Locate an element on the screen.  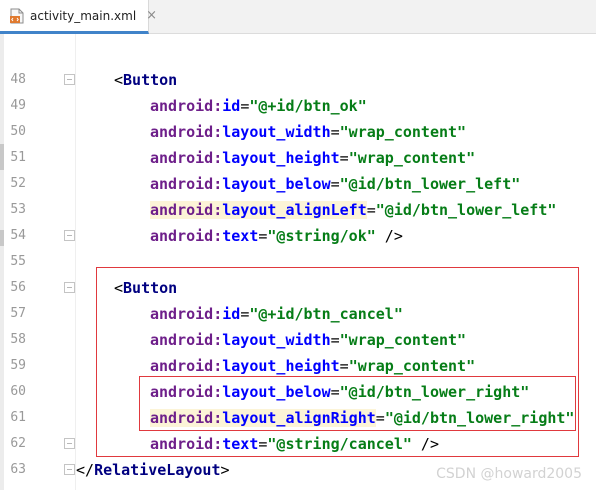
code-text: android:text="@string/ok" /> is located at coordinates (276, 236).